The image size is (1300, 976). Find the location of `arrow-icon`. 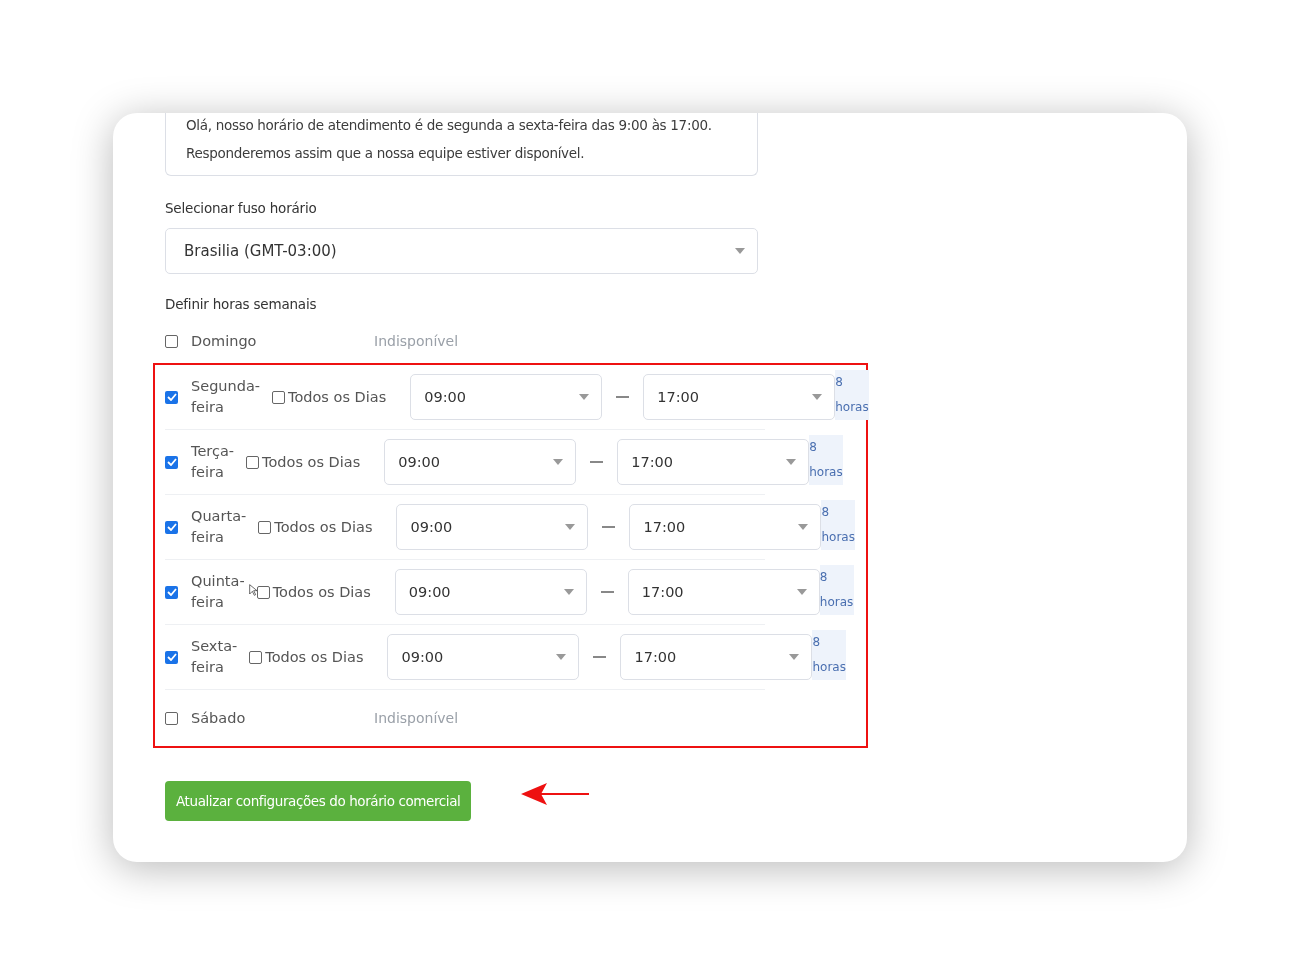

arrow-icon is located at coordinates (555, 794).